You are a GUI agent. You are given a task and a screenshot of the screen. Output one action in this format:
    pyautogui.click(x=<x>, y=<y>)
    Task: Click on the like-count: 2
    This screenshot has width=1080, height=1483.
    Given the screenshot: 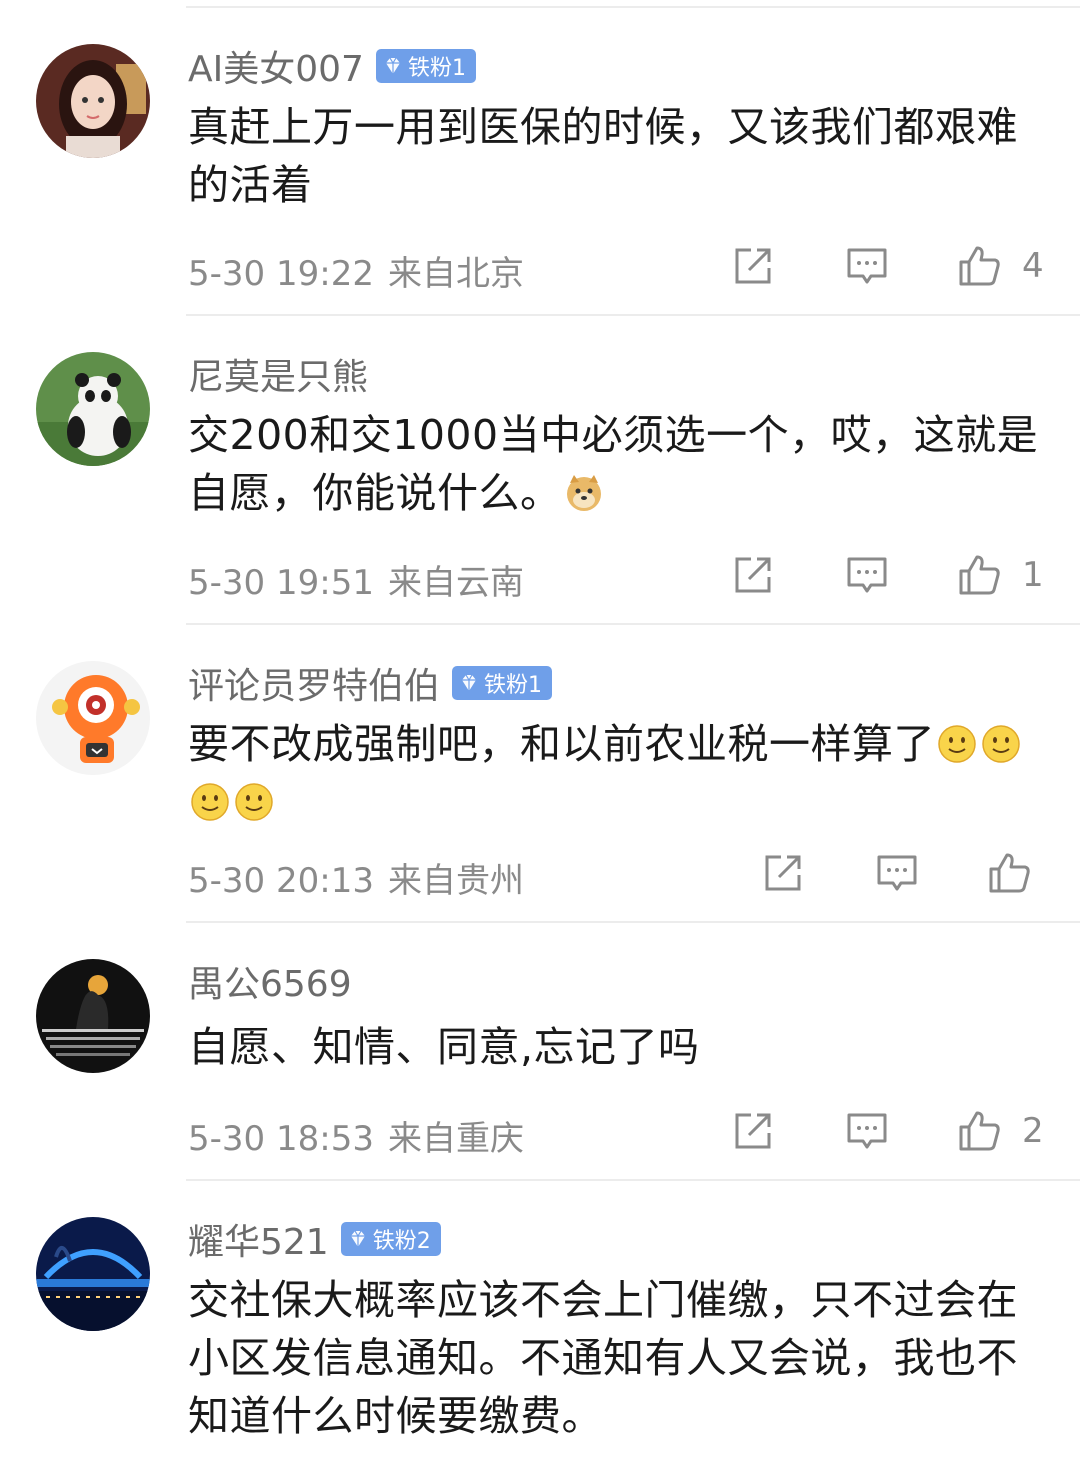 What is the action you would take?
    pyautogui.click(x=1033, y=1131)
    